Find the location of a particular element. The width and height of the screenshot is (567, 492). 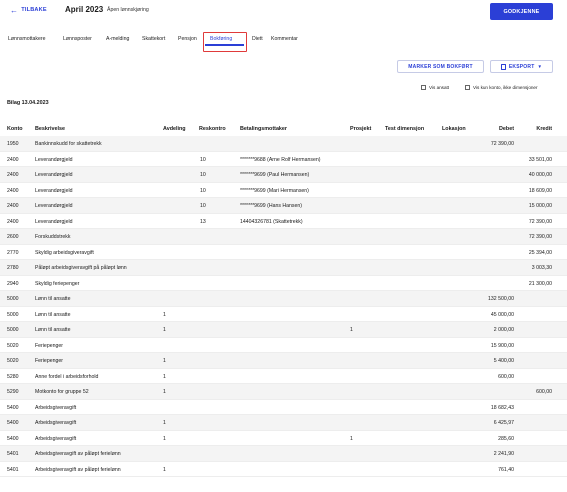

credit-cell: 25 394,00 is located at coordinates (540, 252).